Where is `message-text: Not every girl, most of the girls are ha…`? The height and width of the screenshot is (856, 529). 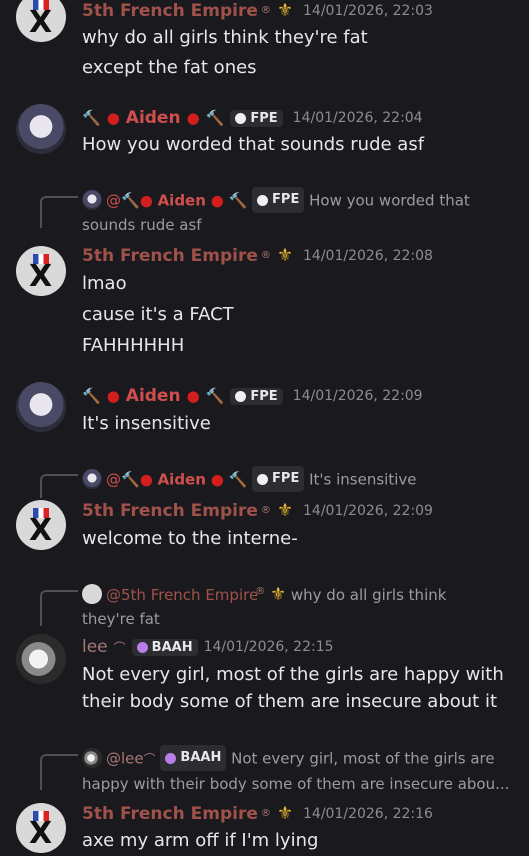 message-text: Not every girl, most of the girls are ha… is located at coordinates (293, 674).